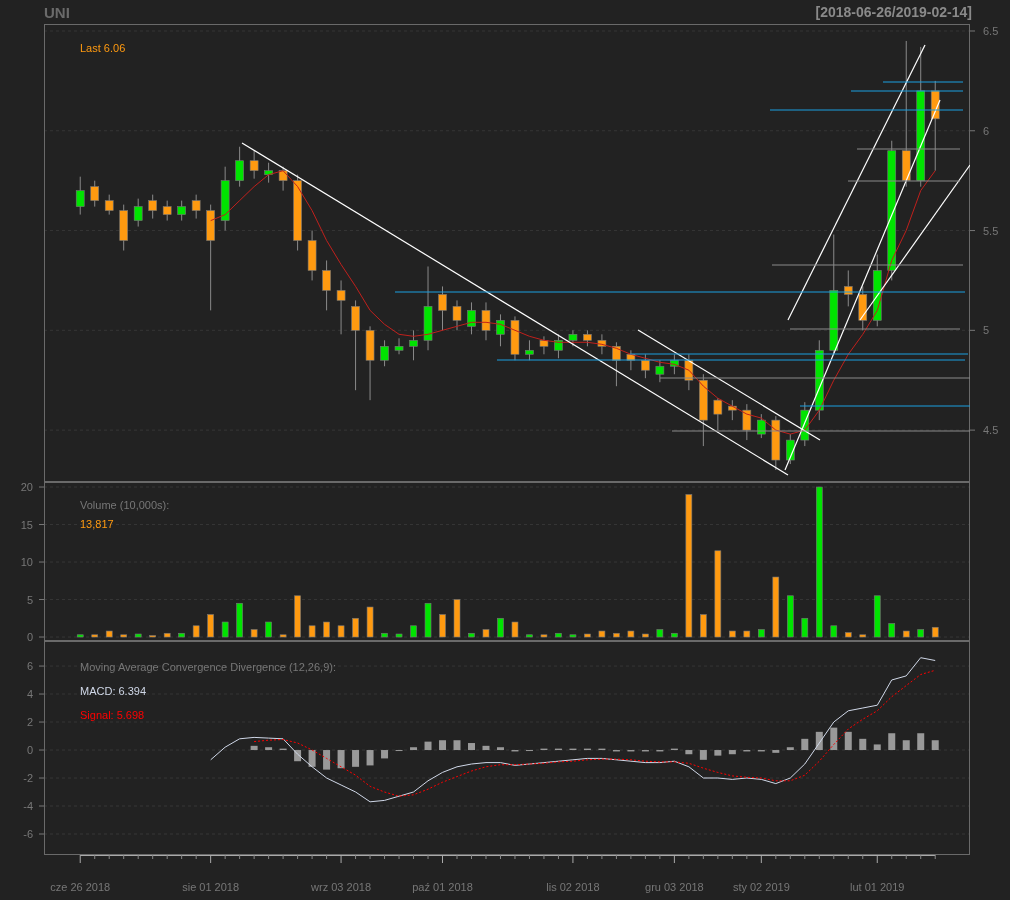  What do you see at coordinates (97, 524) in the screenshot?
I see `volume-value: 13,817` at bounding box center [97, 524].